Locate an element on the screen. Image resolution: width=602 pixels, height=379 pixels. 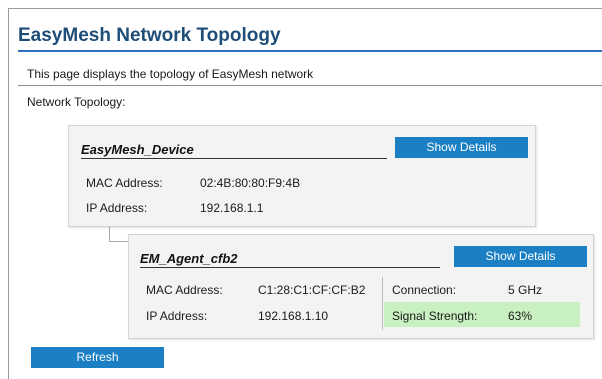
title-underline is located at coordinates (310, 51).